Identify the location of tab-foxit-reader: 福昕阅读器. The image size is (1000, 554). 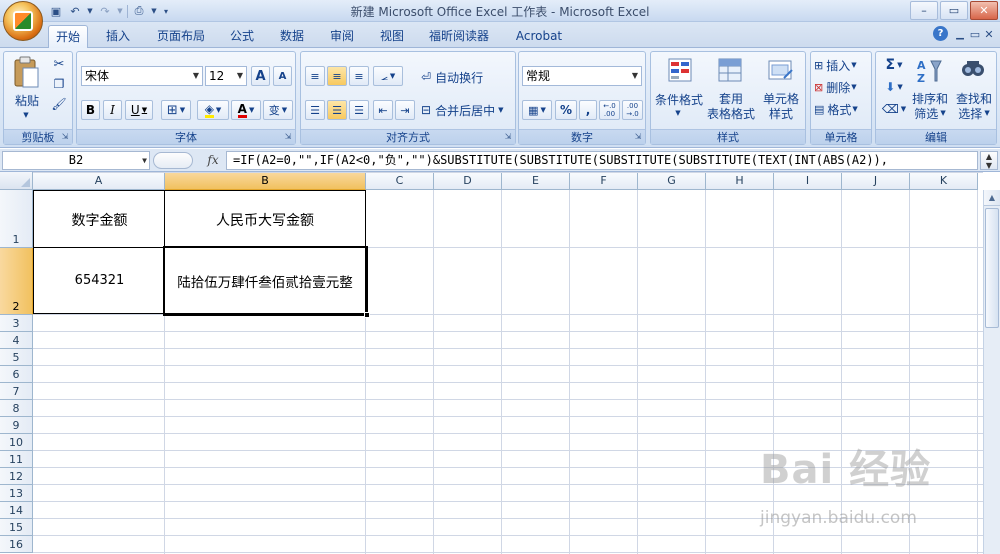
(459, 36).